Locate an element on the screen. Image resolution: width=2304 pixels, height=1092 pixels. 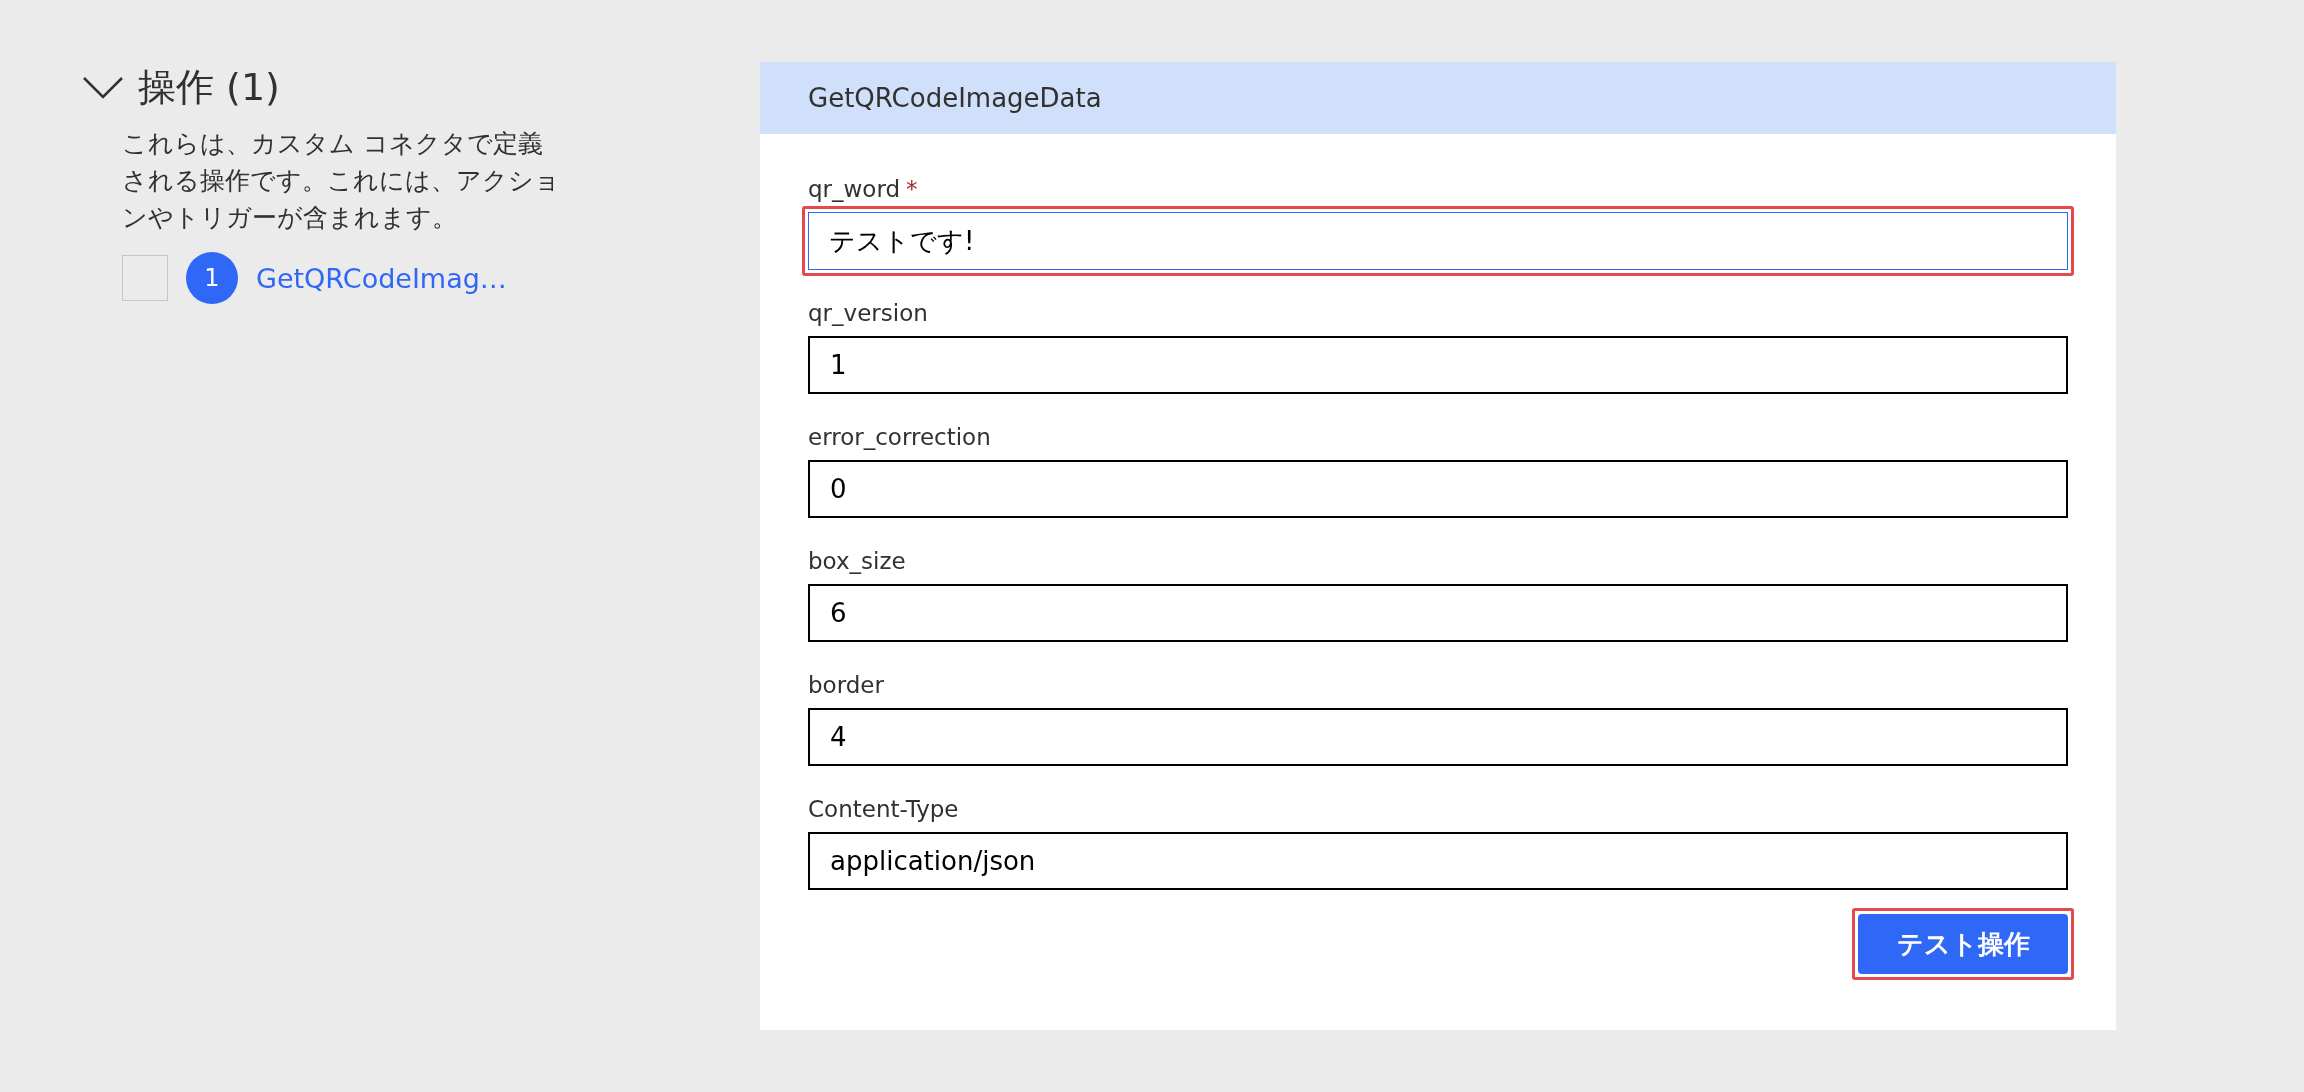
test-operation-button: テスト操作 is located at coordinates (1963, 944).